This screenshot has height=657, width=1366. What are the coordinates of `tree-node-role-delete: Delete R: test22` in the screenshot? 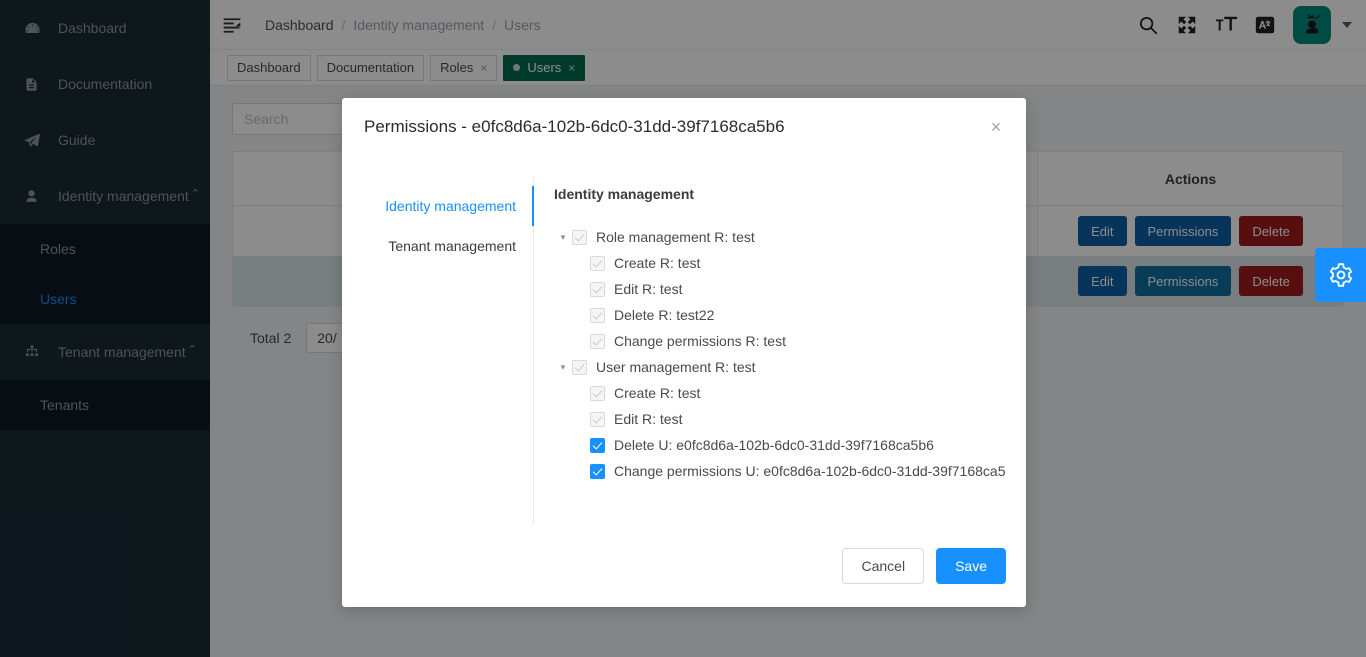 It's located at (780, 315).